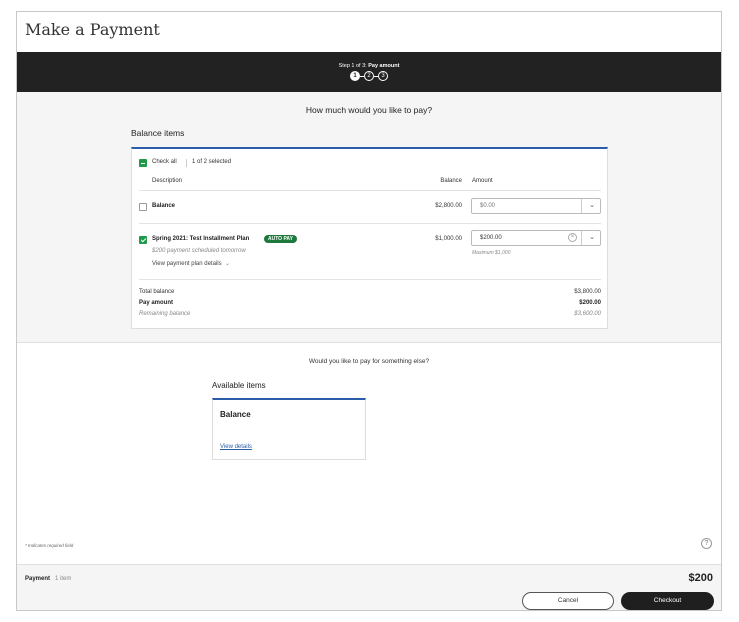 The image size is (739, 622). I want to click on autopay-badge: AUTO PAY, so click(280, 239).